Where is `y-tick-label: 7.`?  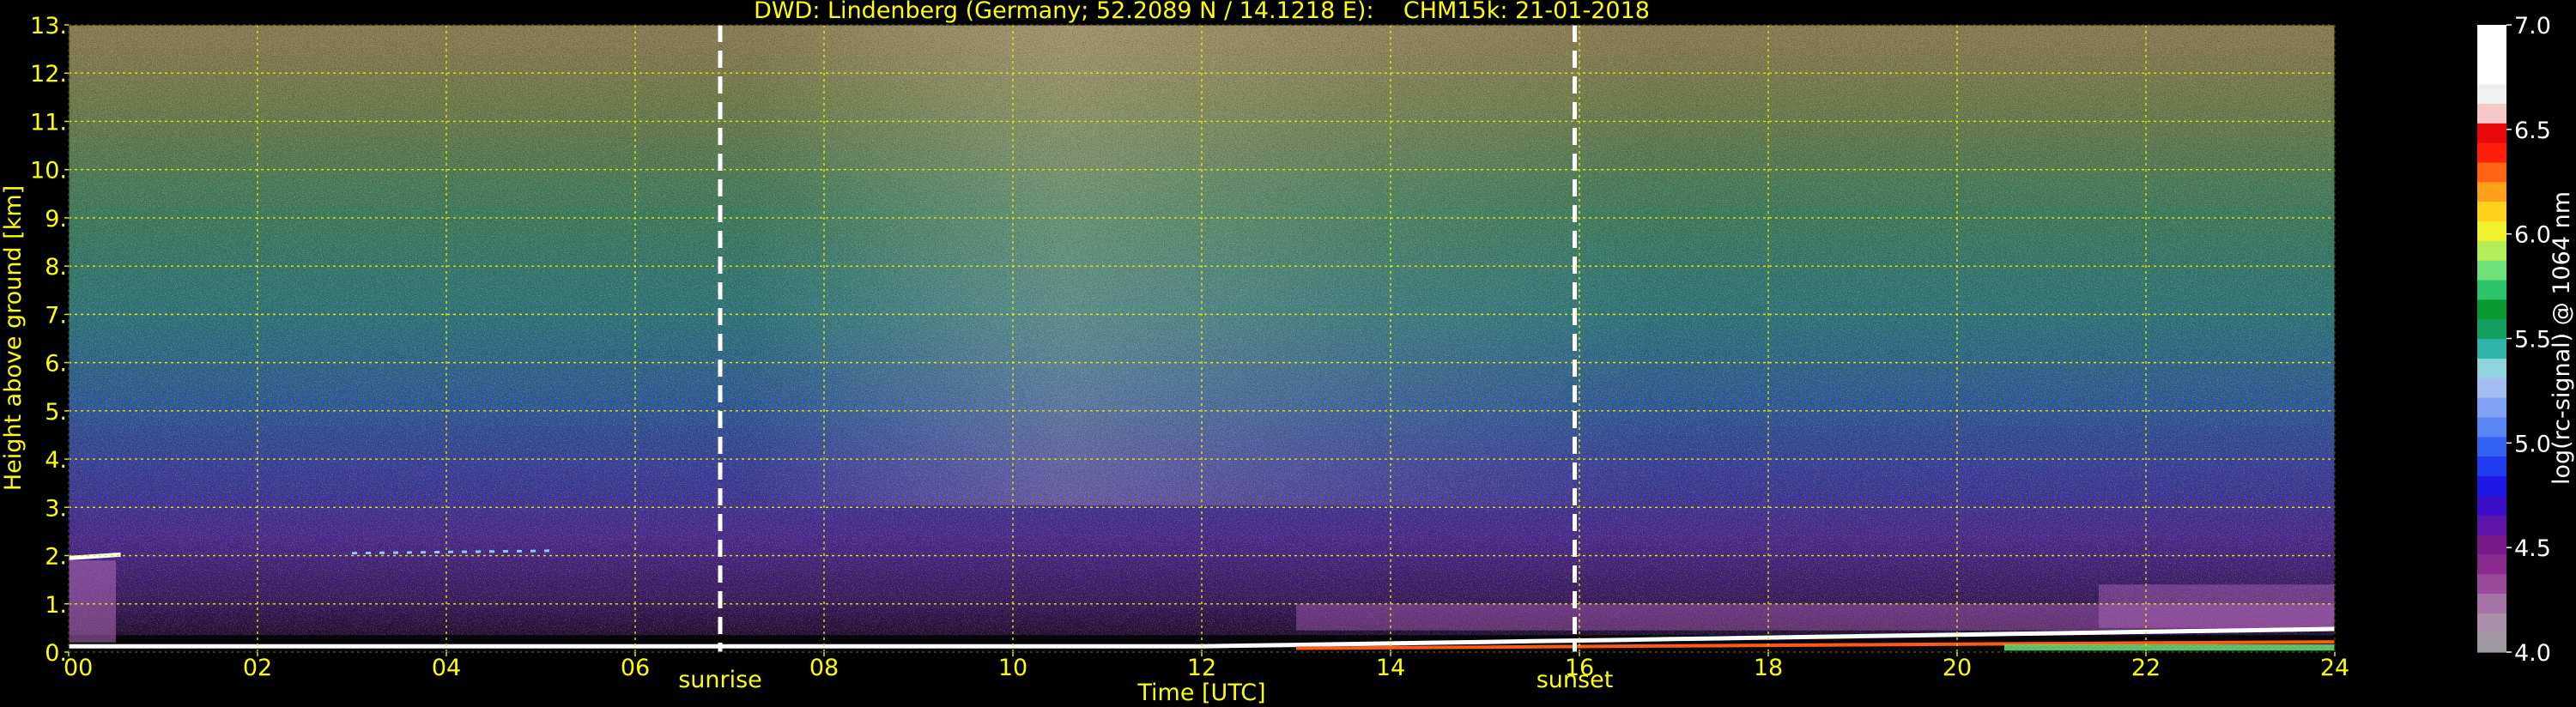
y-tick-label: 7. is located at coordinates (56, 316).